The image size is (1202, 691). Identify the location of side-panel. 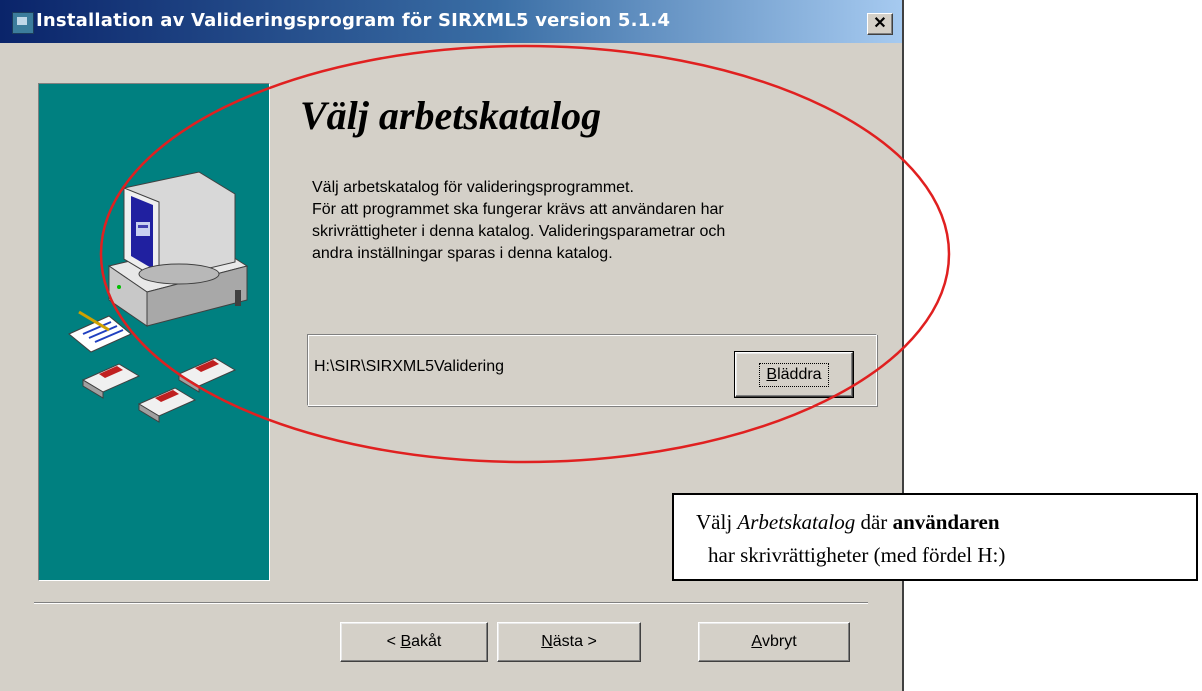
(154, 332).